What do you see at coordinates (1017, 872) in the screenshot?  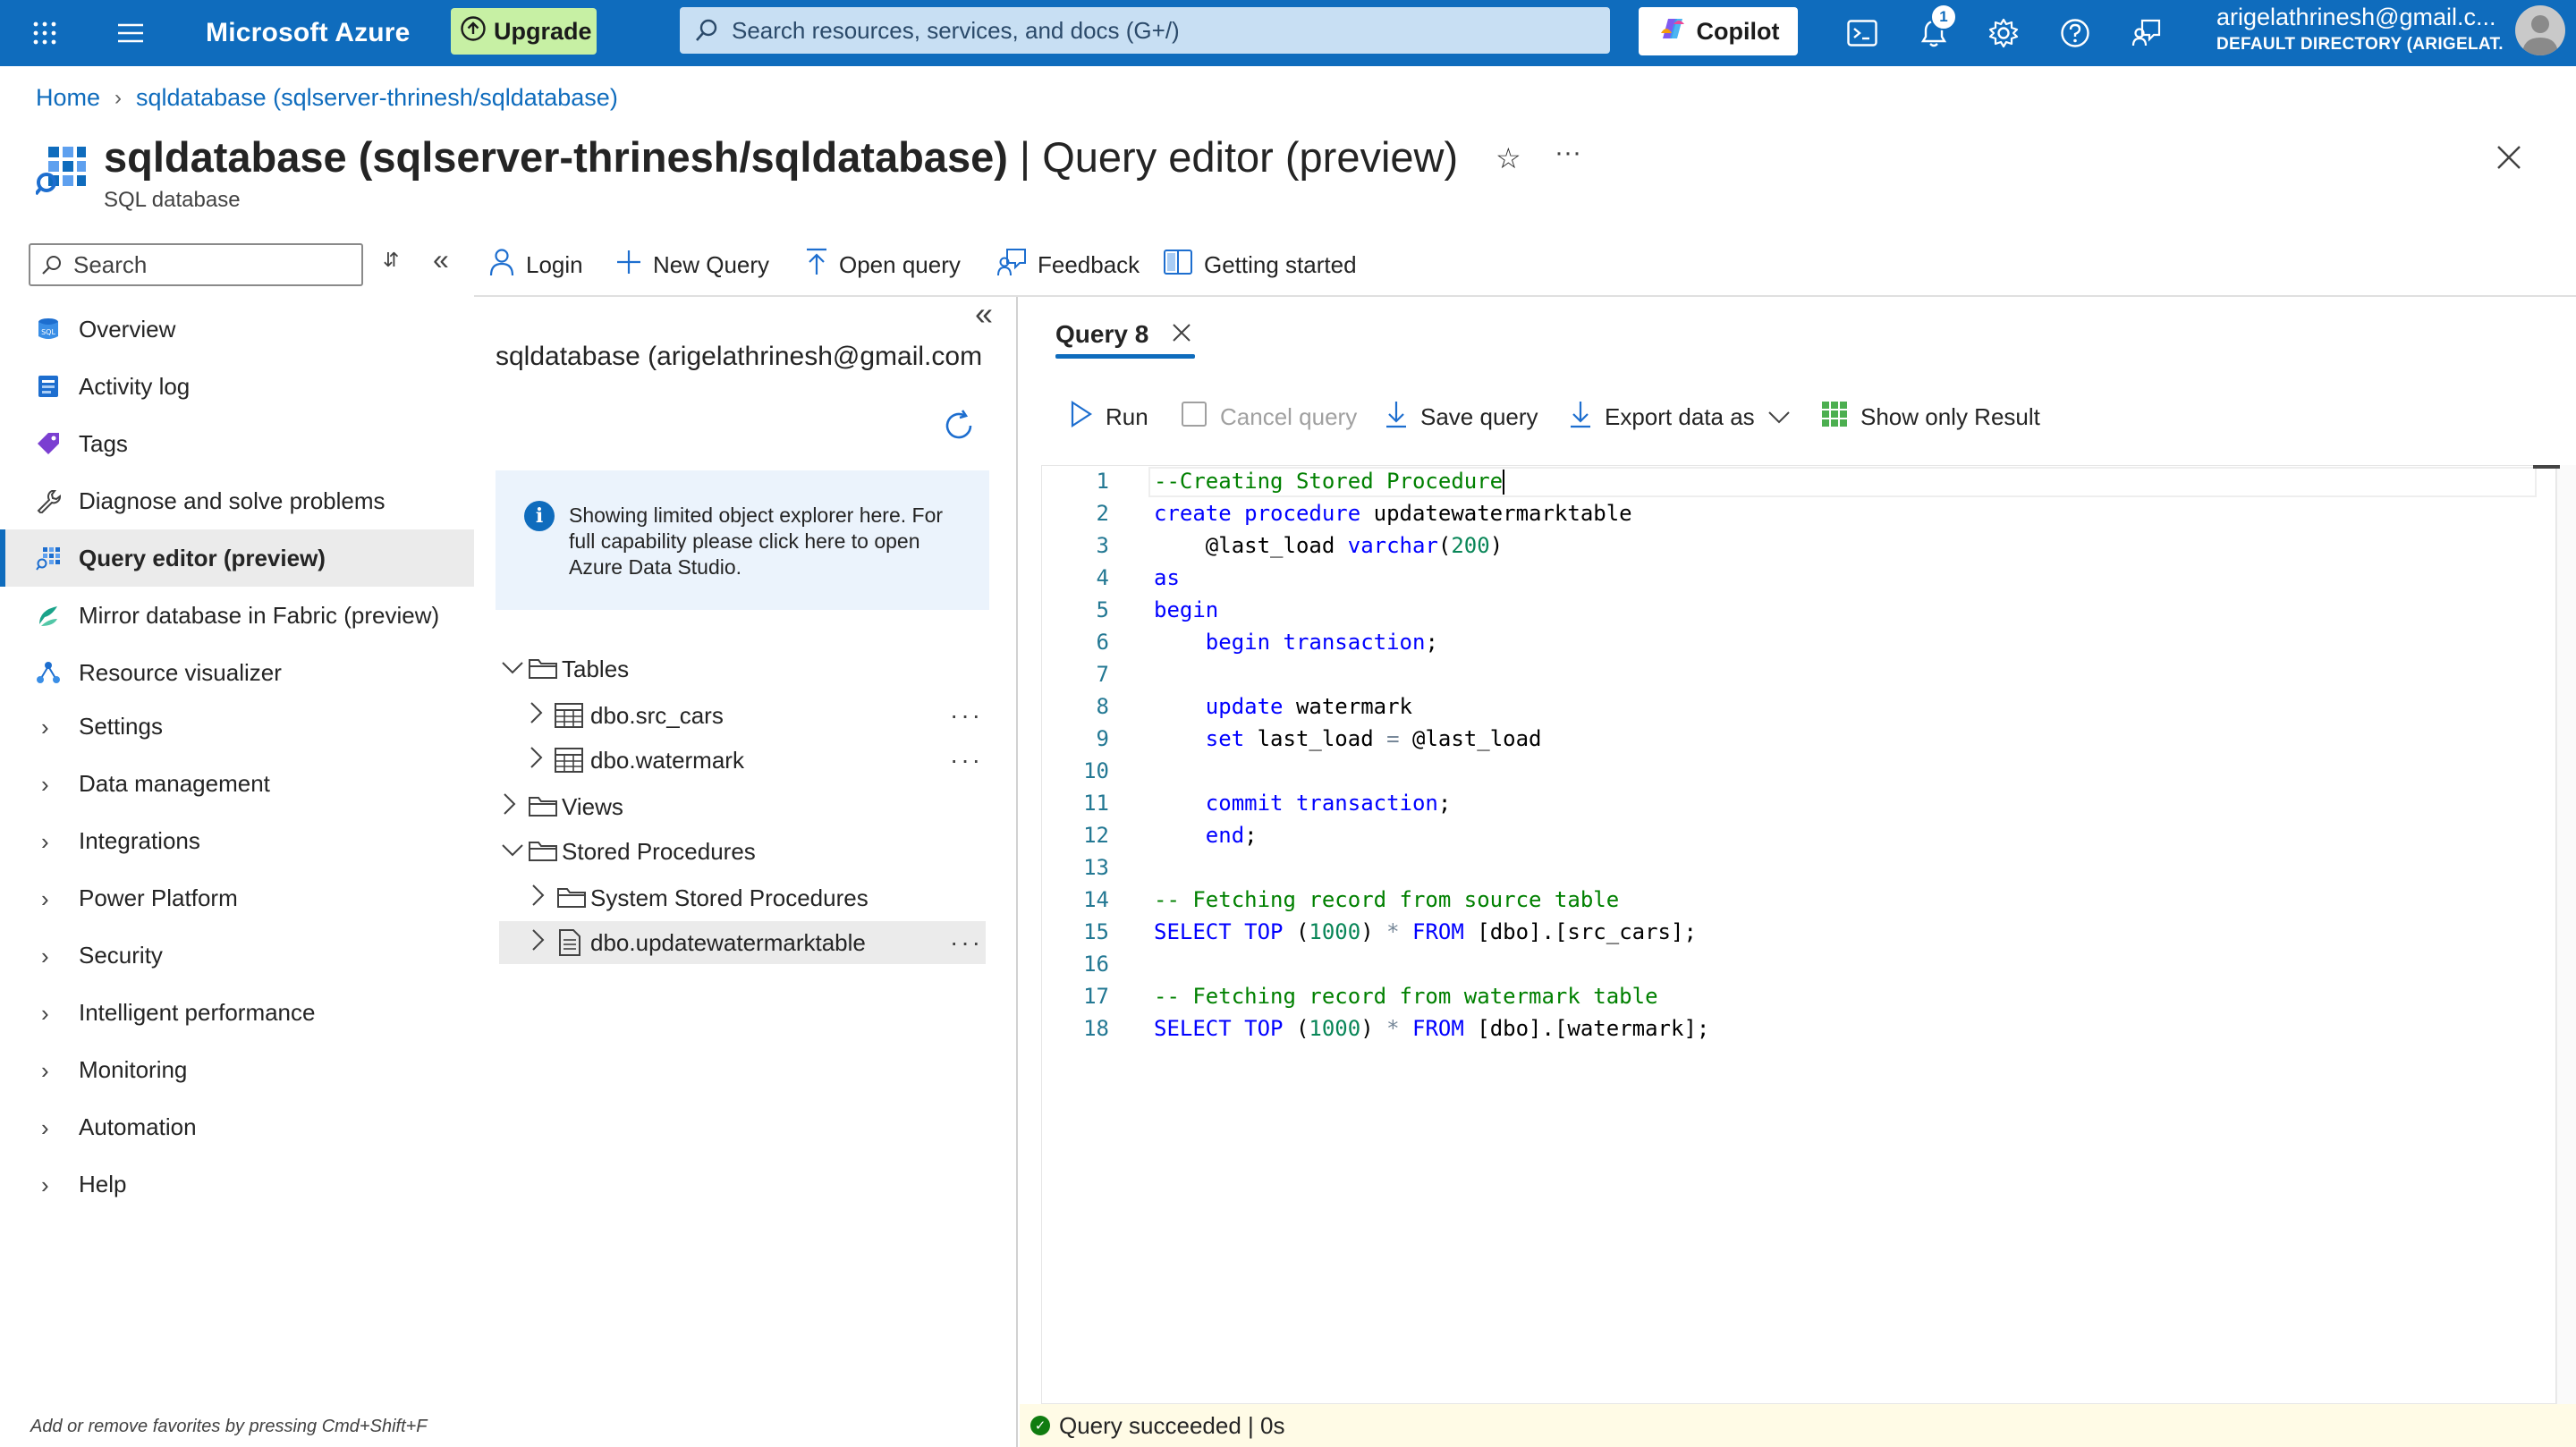 I see `pane-splitter` at bounding box center [1017, 872].